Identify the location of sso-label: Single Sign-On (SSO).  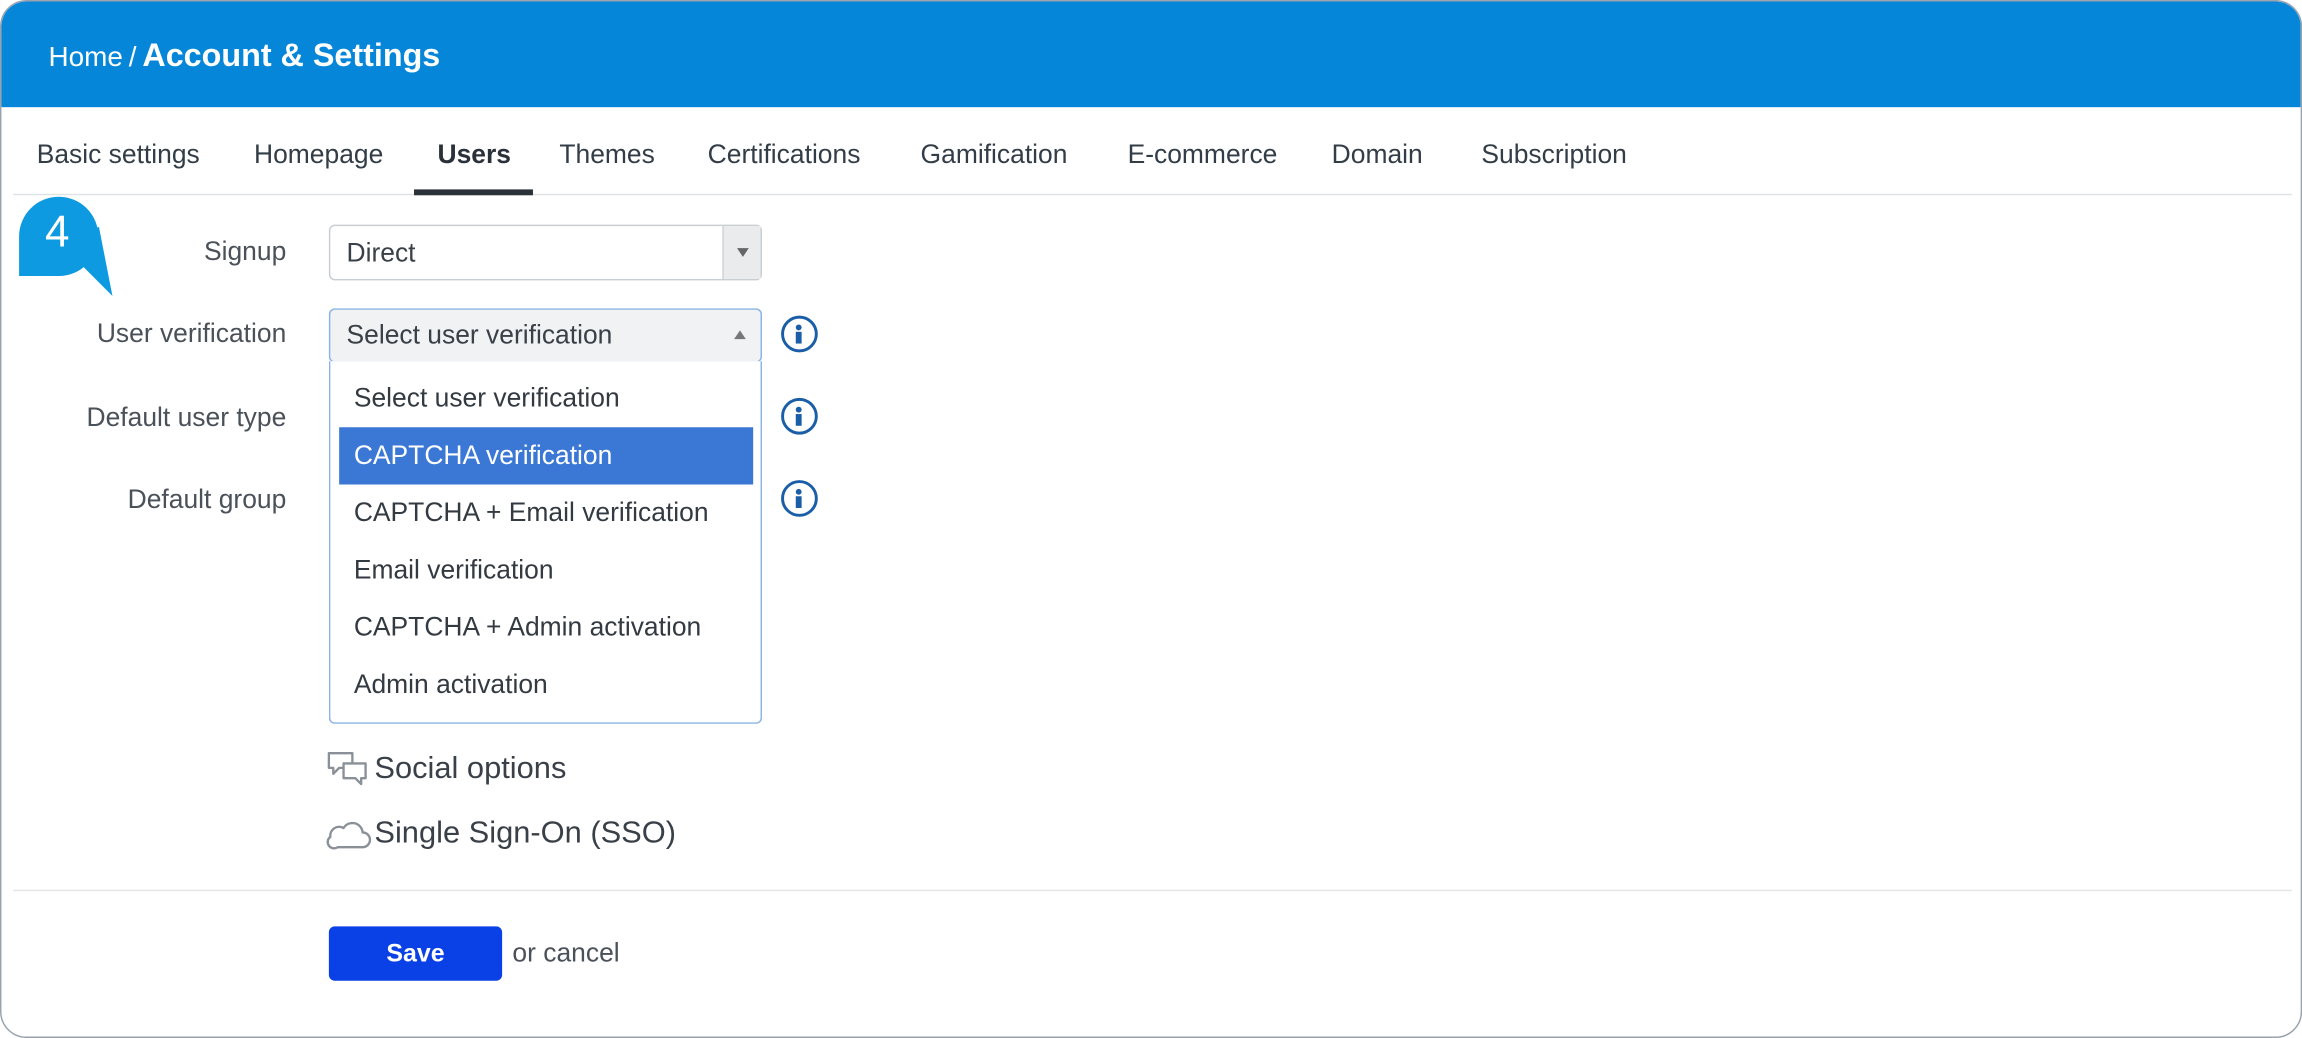
(525, 833).